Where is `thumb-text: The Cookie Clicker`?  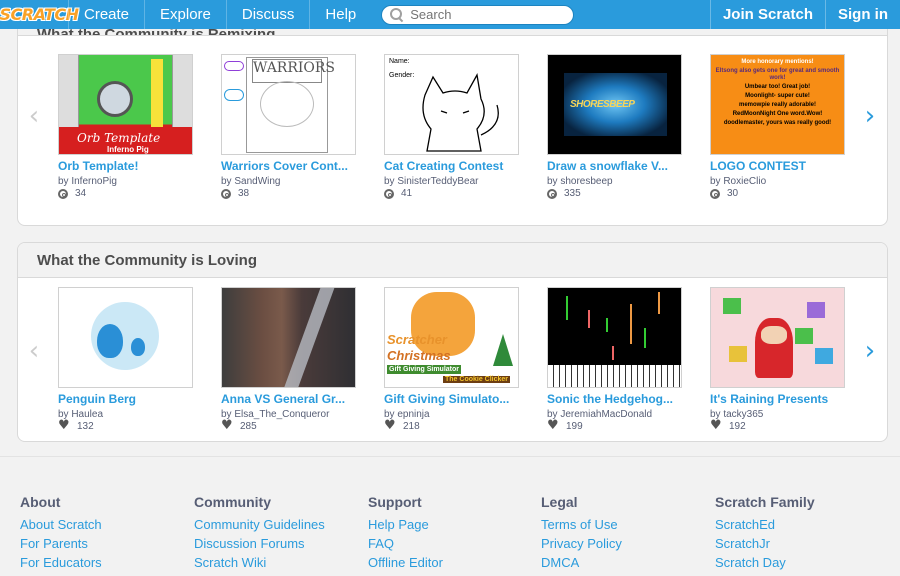
thumb-text: The Cookie Clicker is located at coordinates (477, 379).